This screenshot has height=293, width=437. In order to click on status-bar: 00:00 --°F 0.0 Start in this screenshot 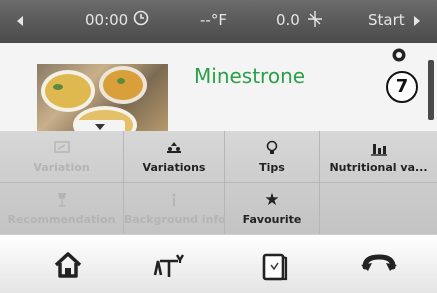, I will do `click(218, 21)`.